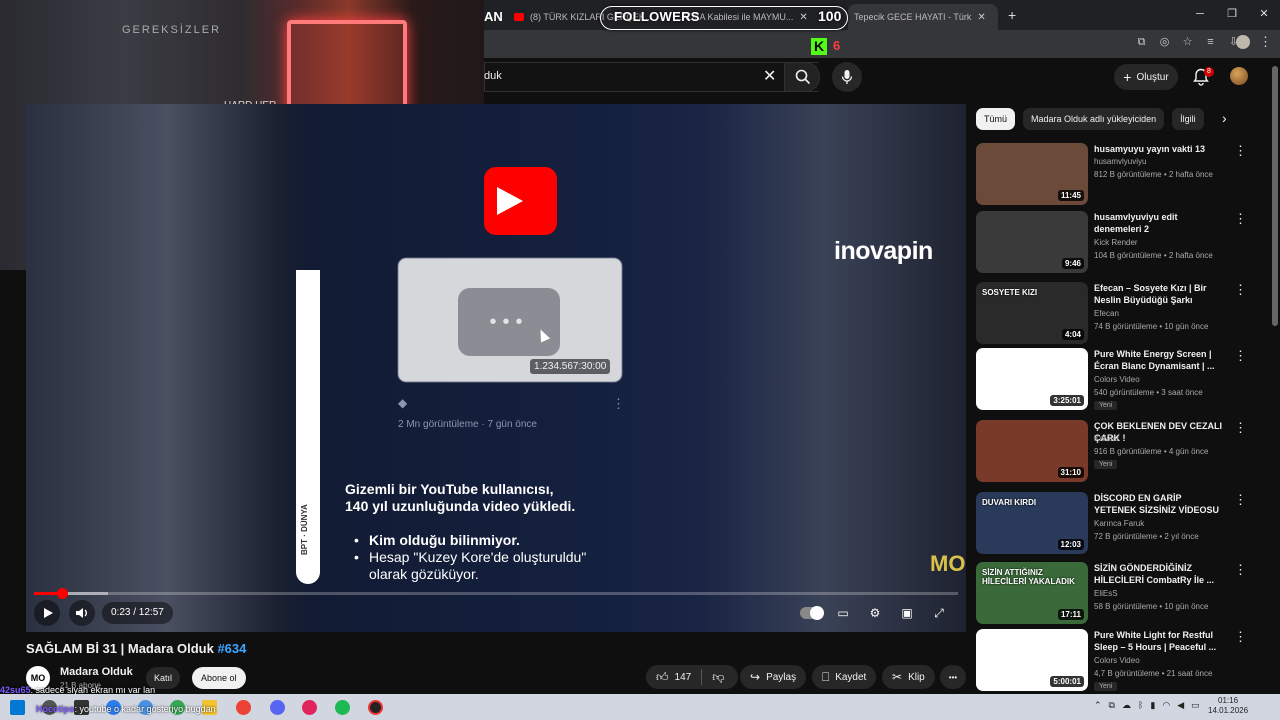 Image resolution: width=1280 pixels, height=720 pixels. Describe the element at coordinates (837, 45) in the screenshot. I see `kick-viewer-count: 6` at that location.